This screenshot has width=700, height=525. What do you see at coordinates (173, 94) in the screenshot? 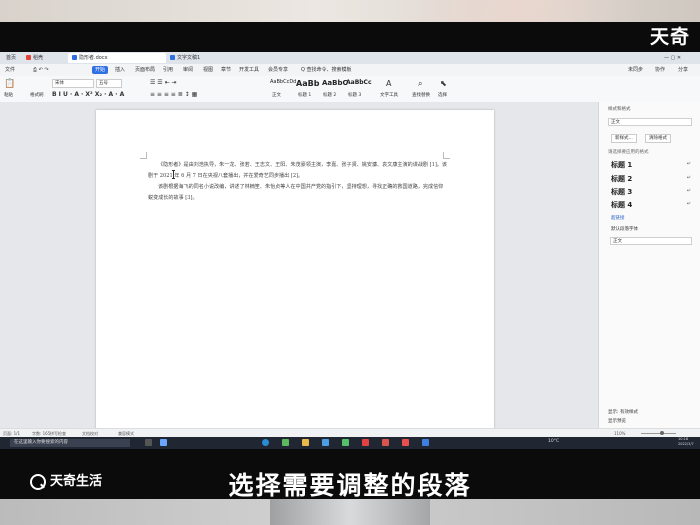
I see `align-buttons: ≡ ≡ ≡ ≡ ≣ ↕ ▦` at bounding box center [173, 94].